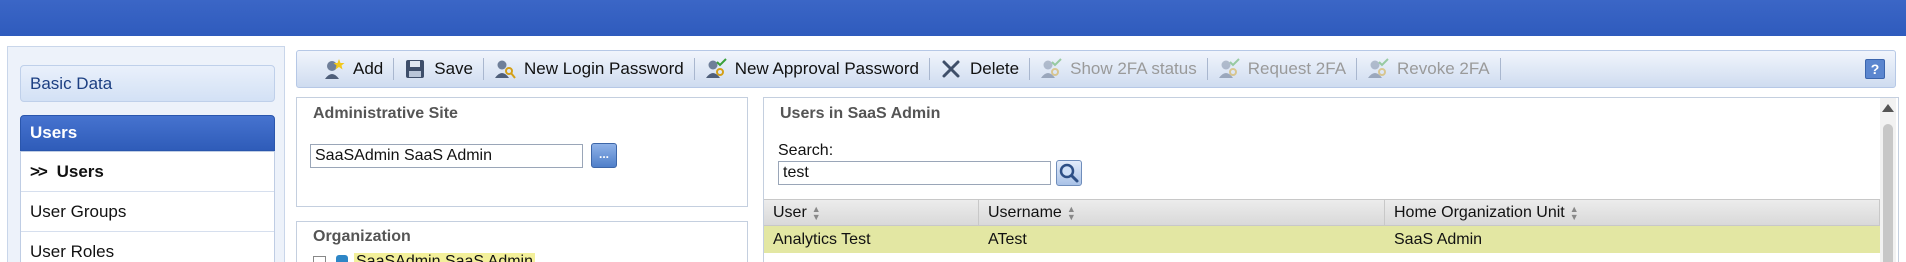 The image size is (1906, 262). Describe the element at coordinates (860, 113) in the screenshot. I see `users-panel-title: Users in SaaS Admin` at that location.